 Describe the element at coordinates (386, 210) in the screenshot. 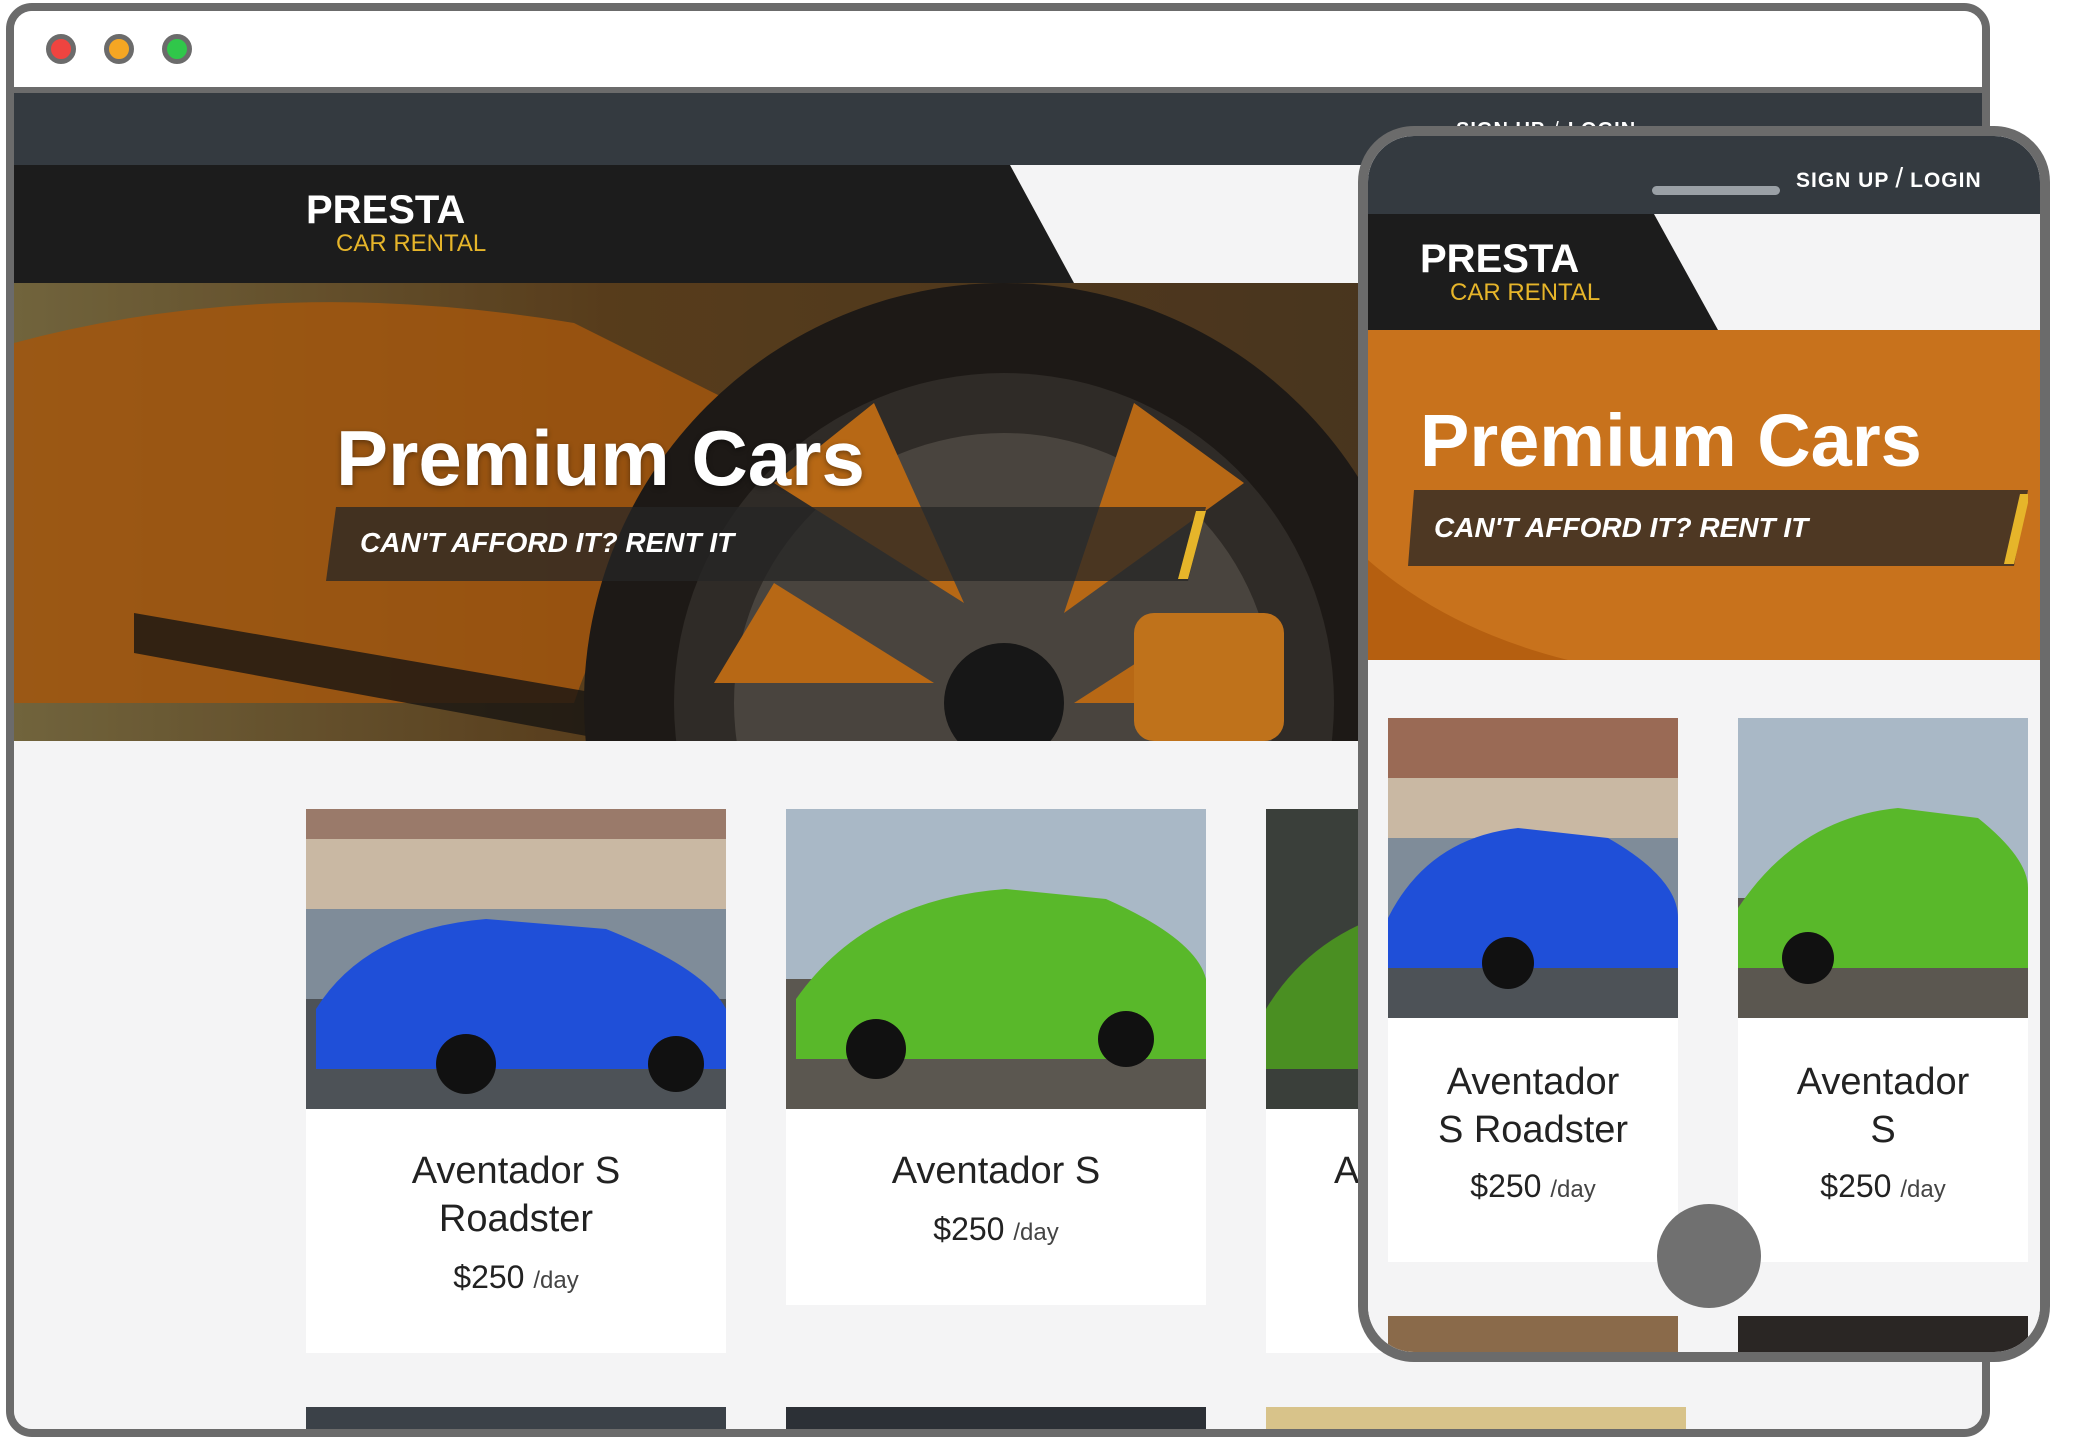

I see `logo-name: PRESTA` at that location.